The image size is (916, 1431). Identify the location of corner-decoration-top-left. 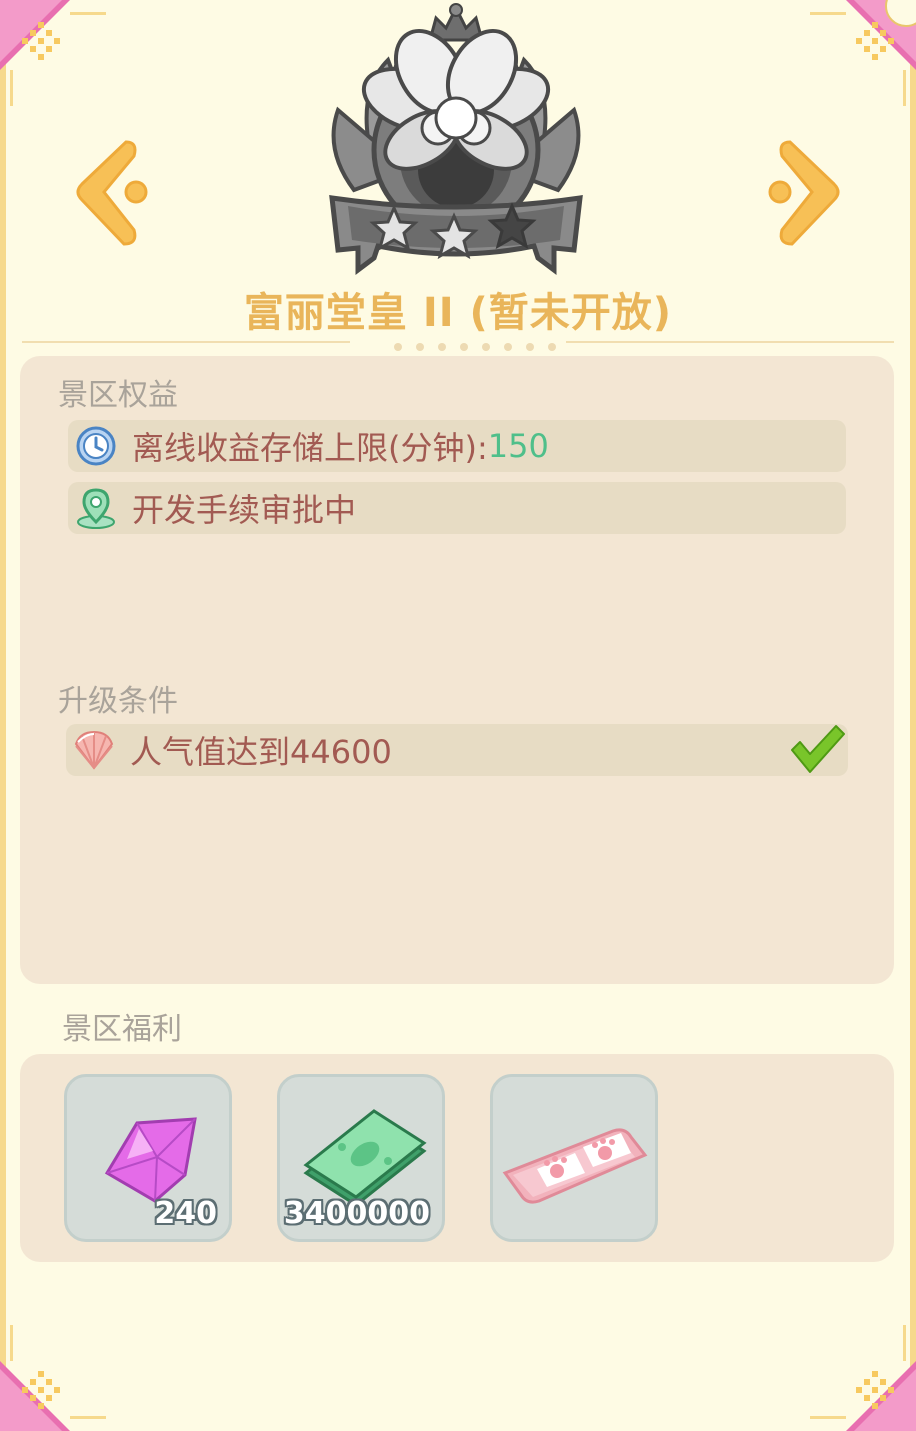
(55, 55).